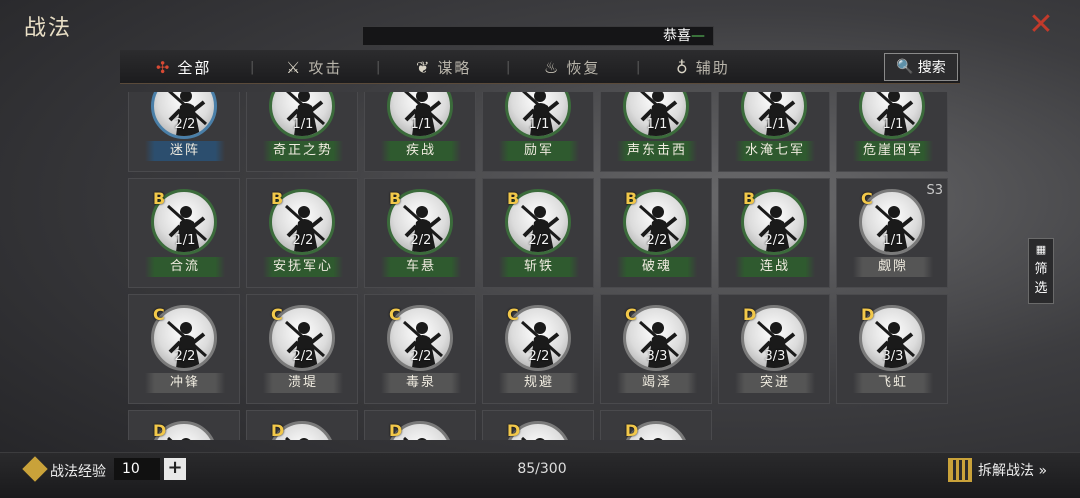 Image resolution: width=1080 pixels, height=498 pixels. What do you see at coordinates (454, 67) in the screenshot?
I see `tab-label: 谋略` at bounding box center [454, 67].